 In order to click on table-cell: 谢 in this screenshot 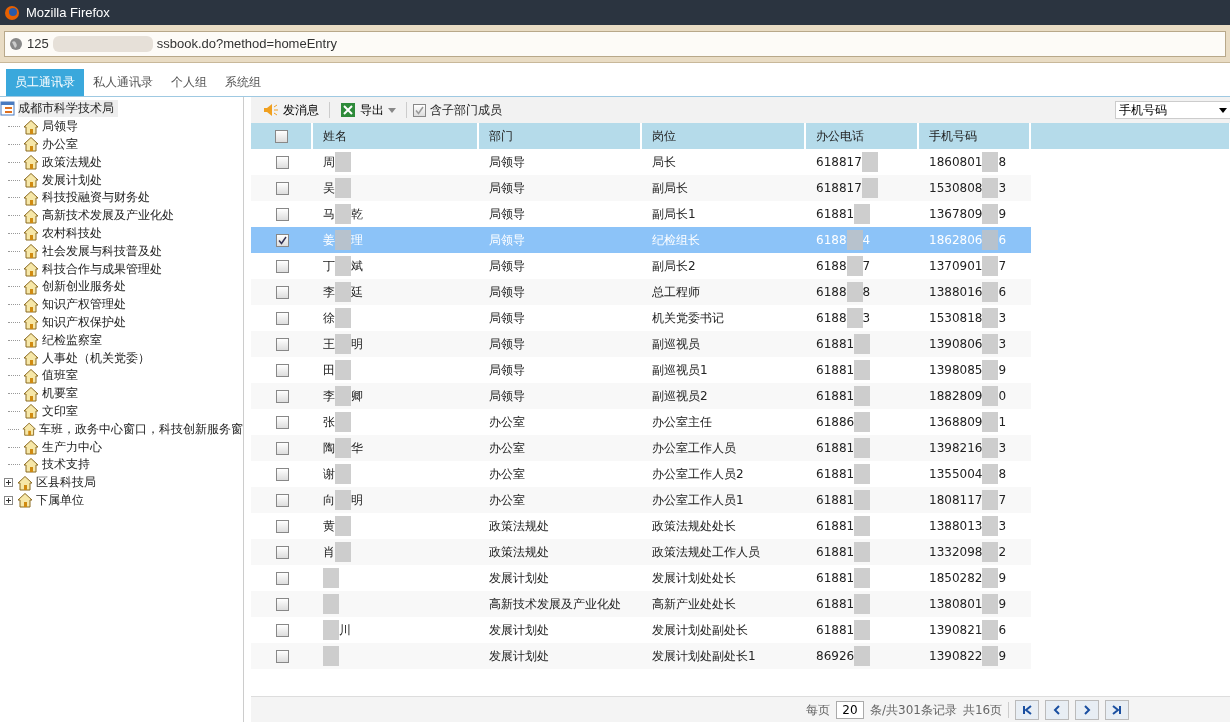, I will do `click(396, 474)`.